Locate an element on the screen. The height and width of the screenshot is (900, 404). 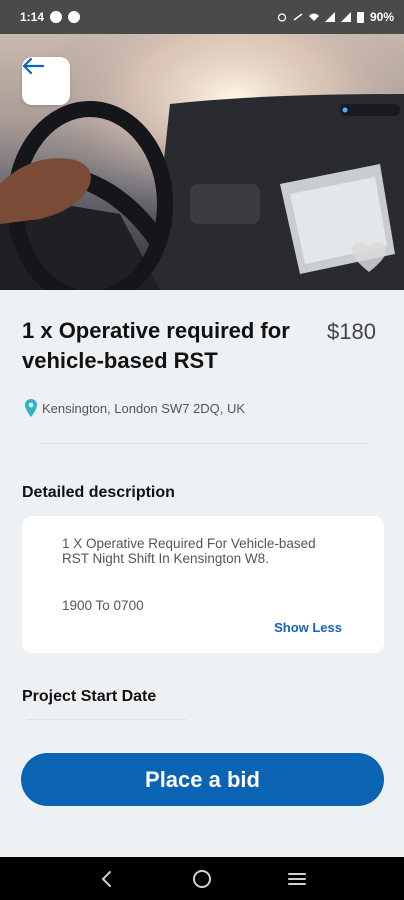
divider is located at coordinates (205, 443).